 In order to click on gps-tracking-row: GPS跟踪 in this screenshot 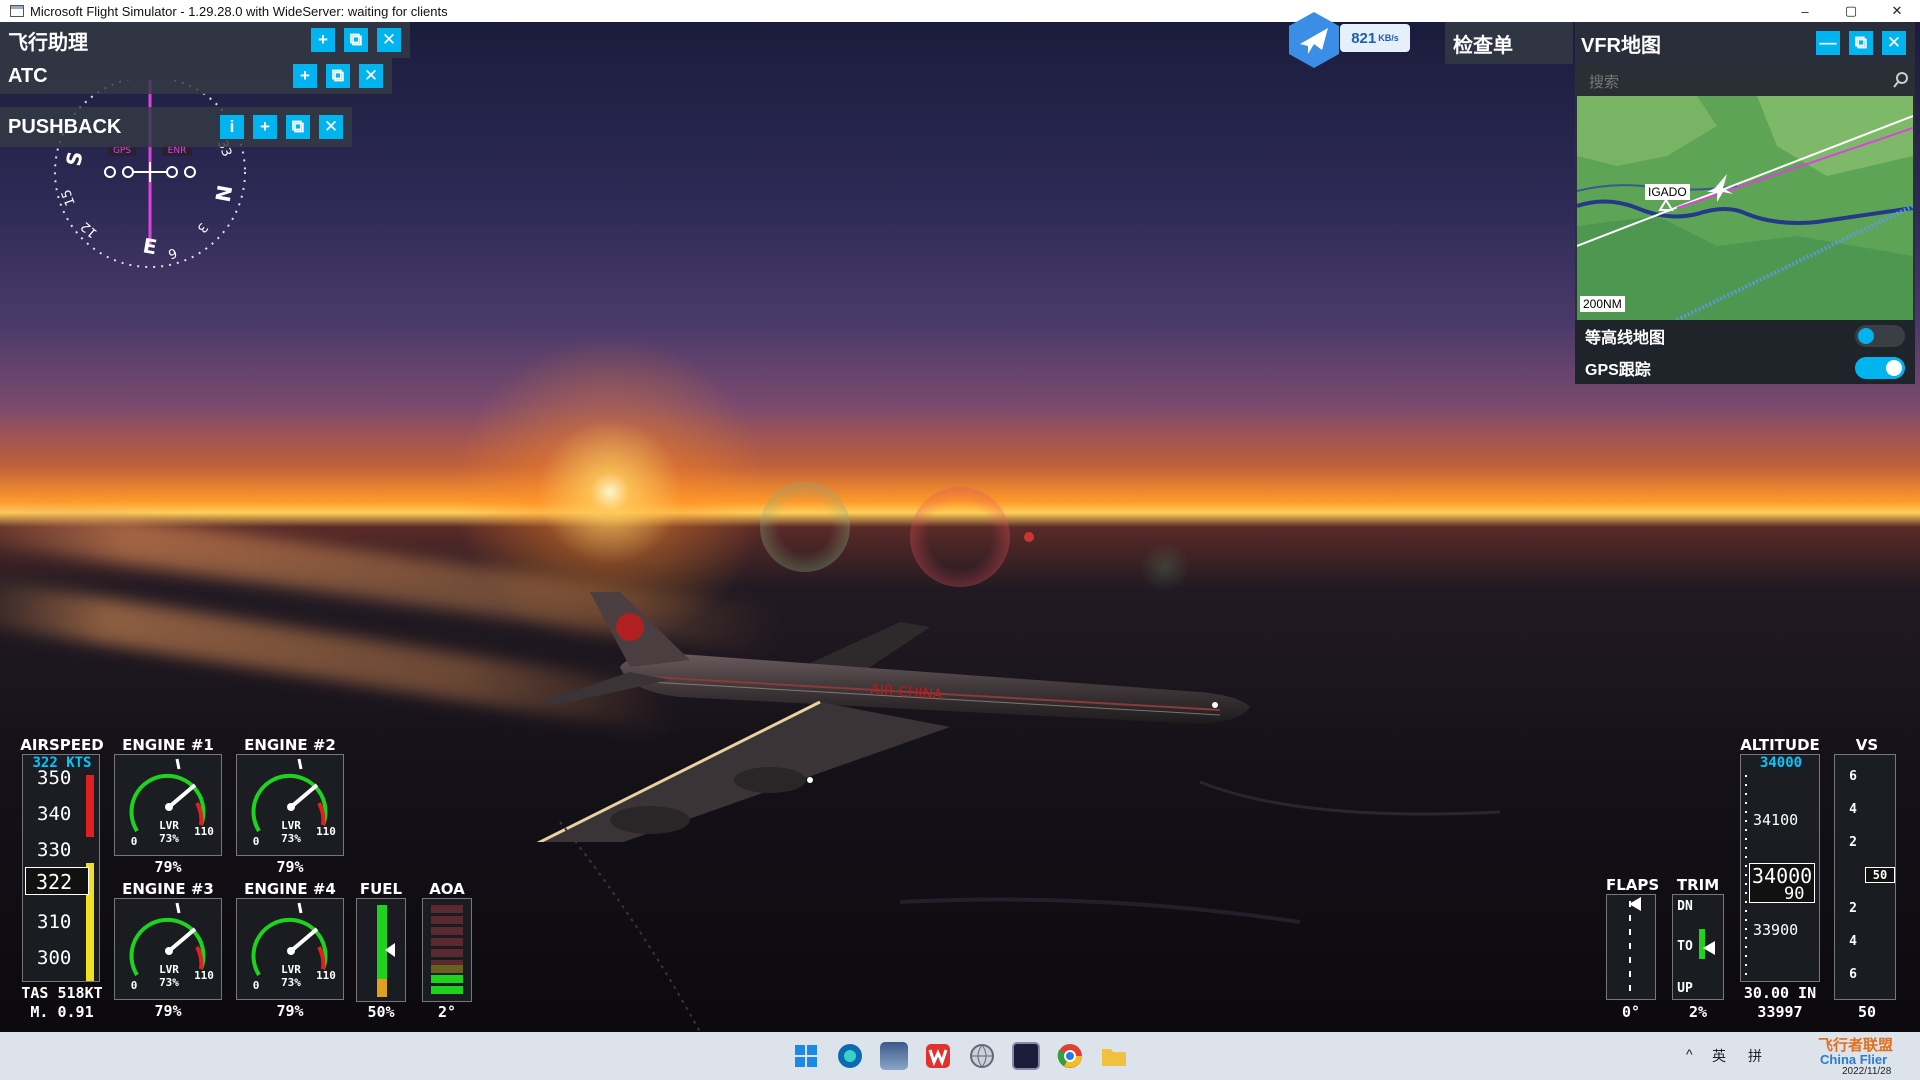, I will do `click(1745, 368)`.